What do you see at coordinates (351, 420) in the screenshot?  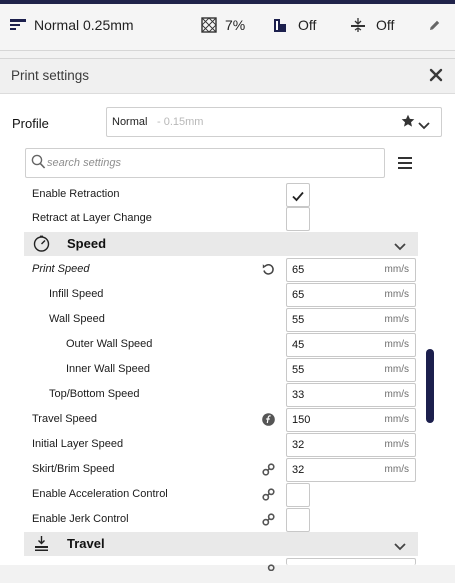 I see `travel-speed-input: 150 mm/s` at bounding box center [351, 420].